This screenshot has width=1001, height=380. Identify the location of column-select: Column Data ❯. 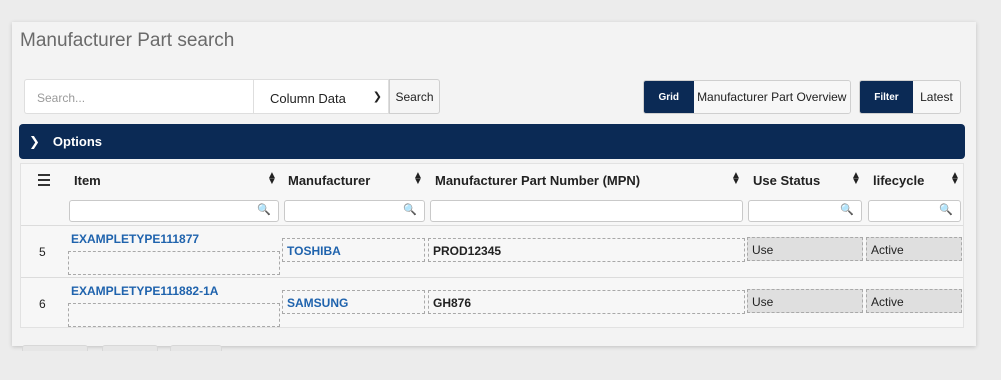
(321, 96).